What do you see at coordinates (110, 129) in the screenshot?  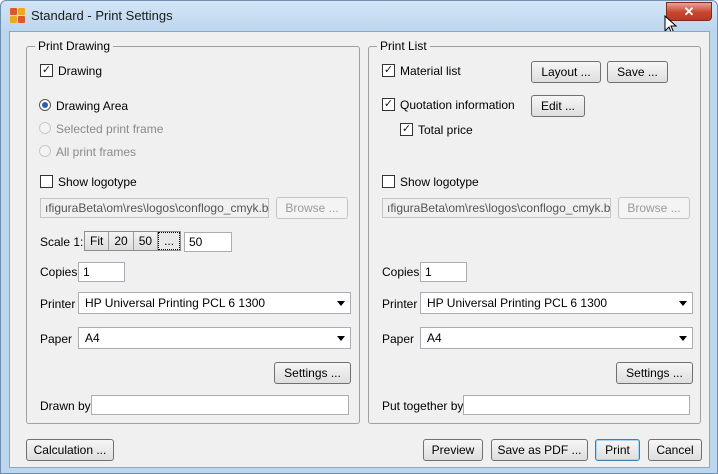 I see `selected-print-frame-label: Selected print frame` at bounding box center [110, 129].